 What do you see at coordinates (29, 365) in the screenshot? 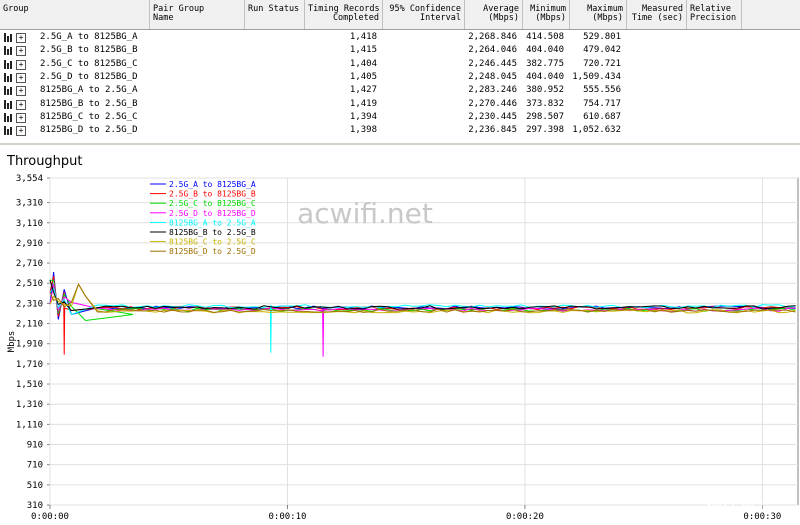
I see `y-tick-label: 1,710` at bounding box center [29, 365].